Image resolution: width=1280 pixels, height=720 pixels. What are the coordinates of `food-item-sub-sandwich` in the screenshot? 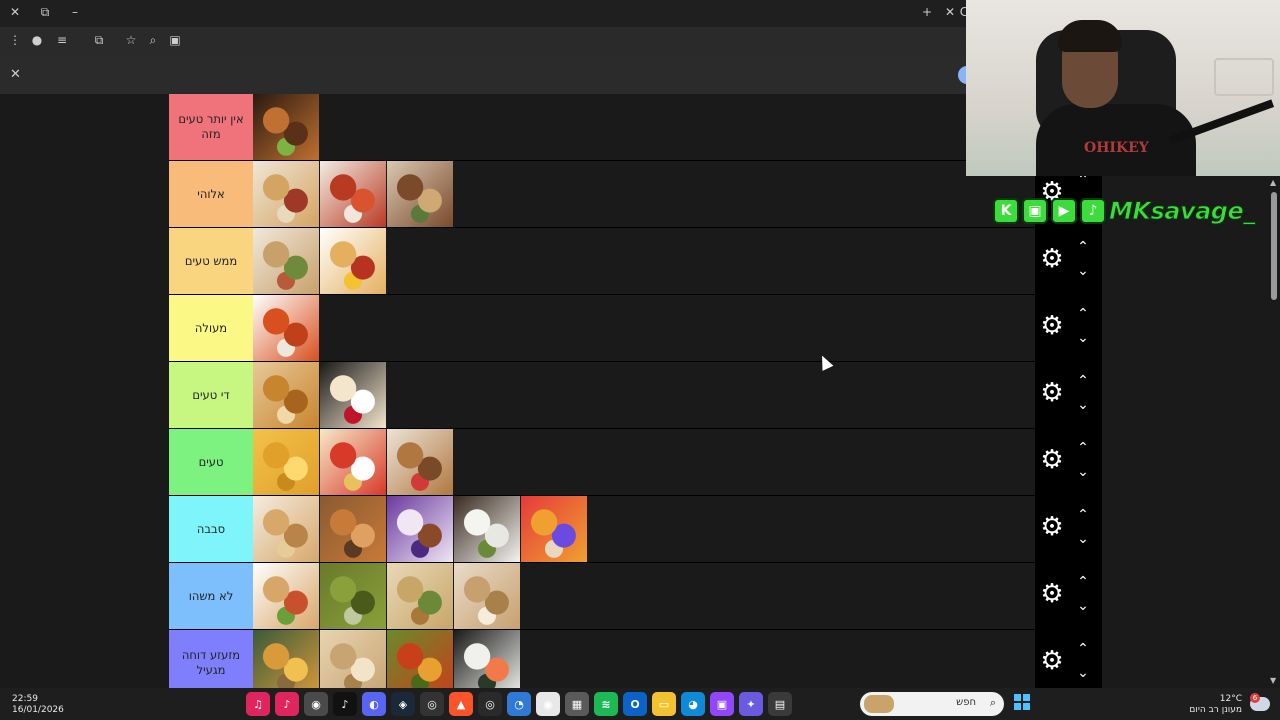 It's located at (286, 596).